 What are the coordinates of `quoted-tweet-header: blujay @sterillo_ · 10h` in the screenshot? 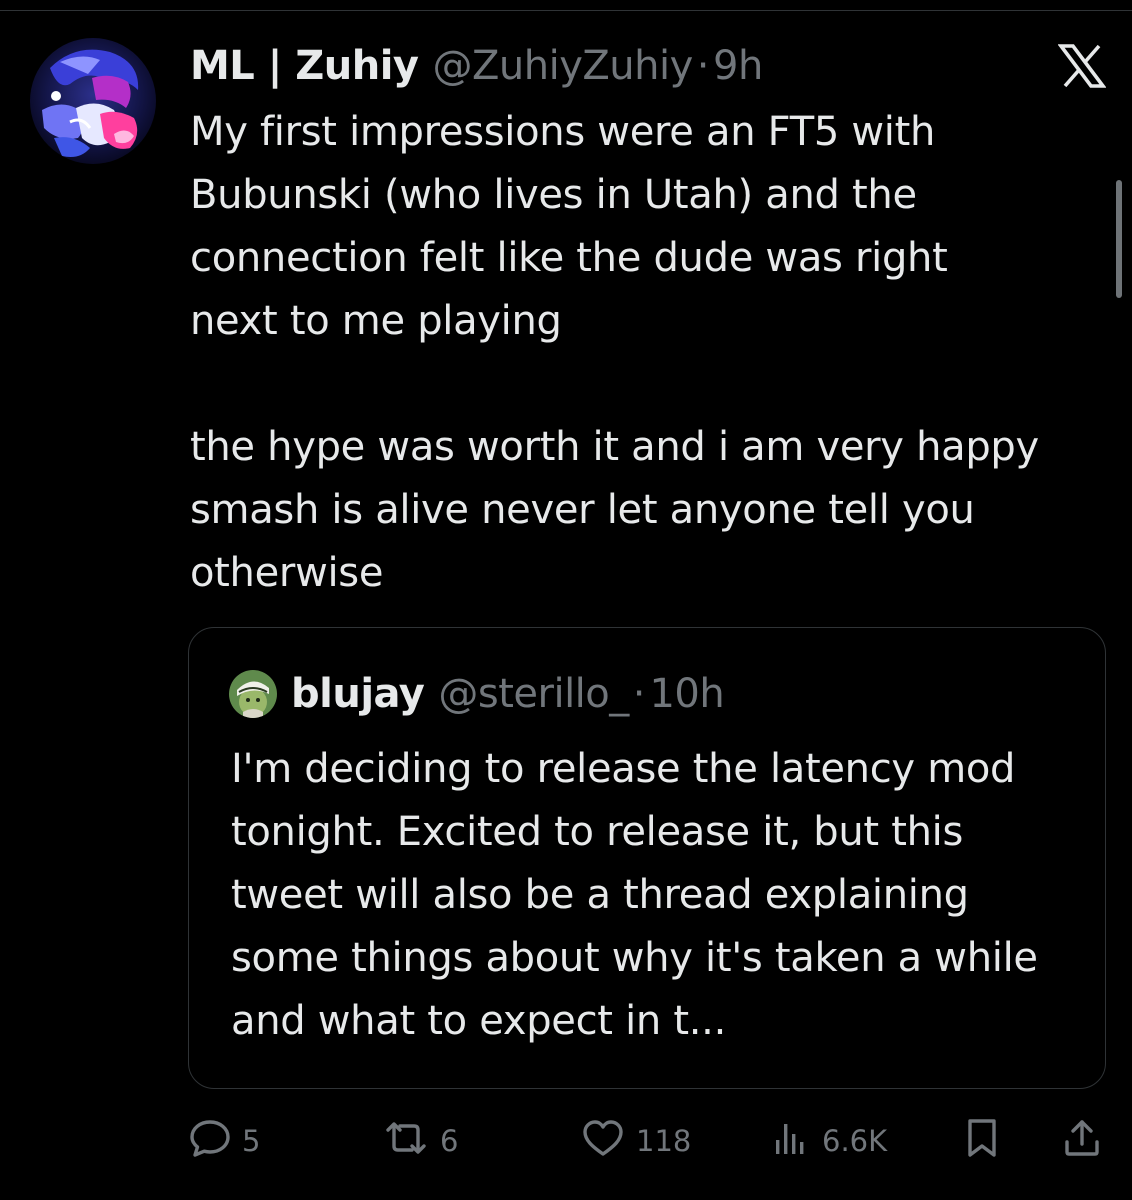 It's located at (477, 694).